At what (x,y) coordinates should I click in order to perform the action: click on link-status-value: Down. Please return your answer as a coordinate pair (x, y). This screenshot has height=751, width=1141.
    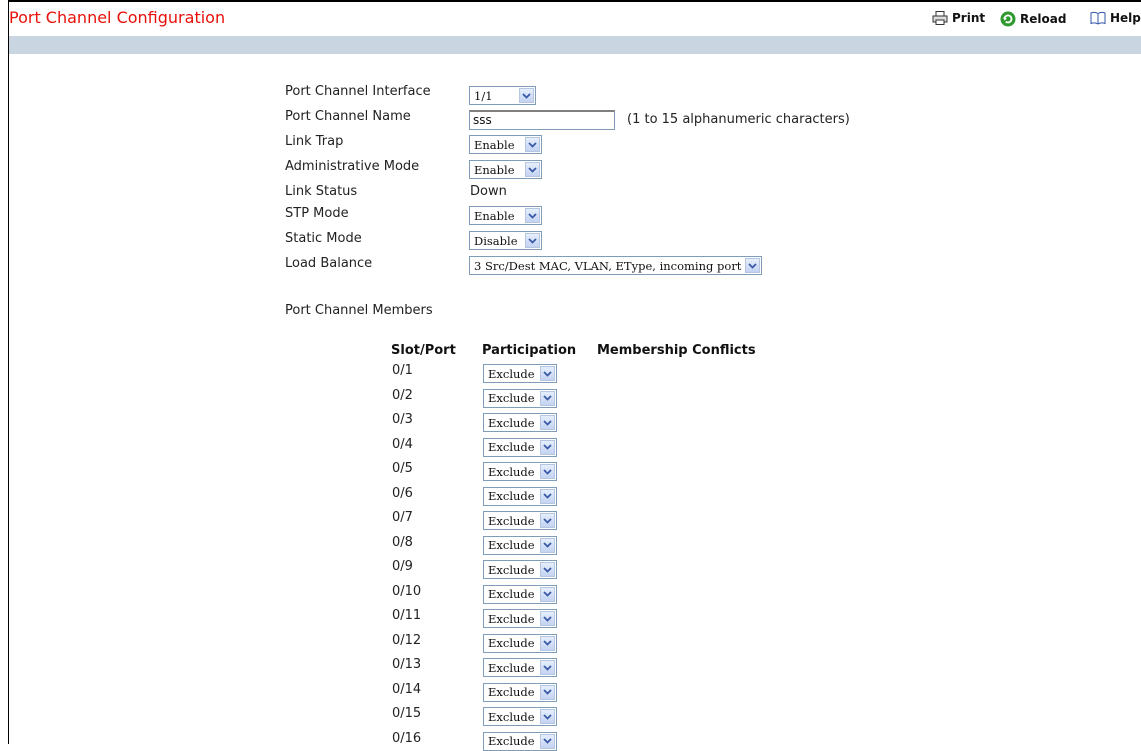
    Looking at the image, I should click on (488, 191).